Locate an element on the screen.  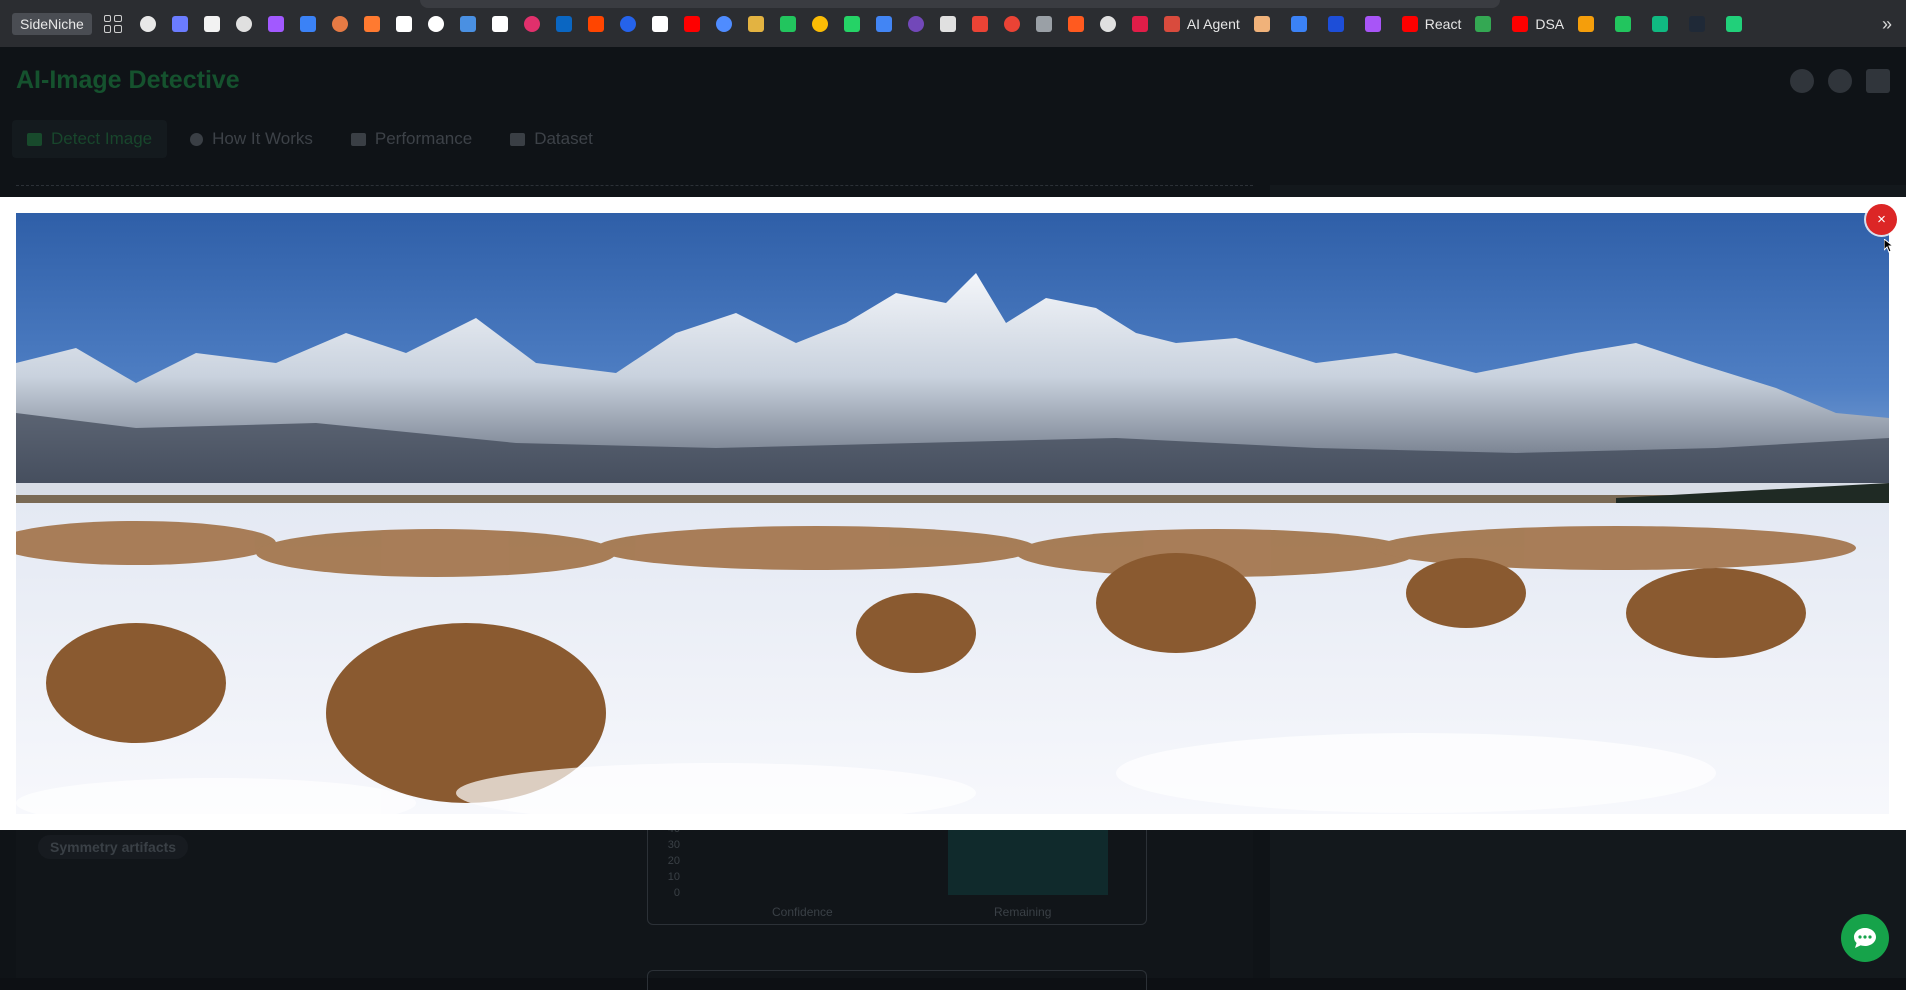
notion-icon is located at coordinates (403, 23).